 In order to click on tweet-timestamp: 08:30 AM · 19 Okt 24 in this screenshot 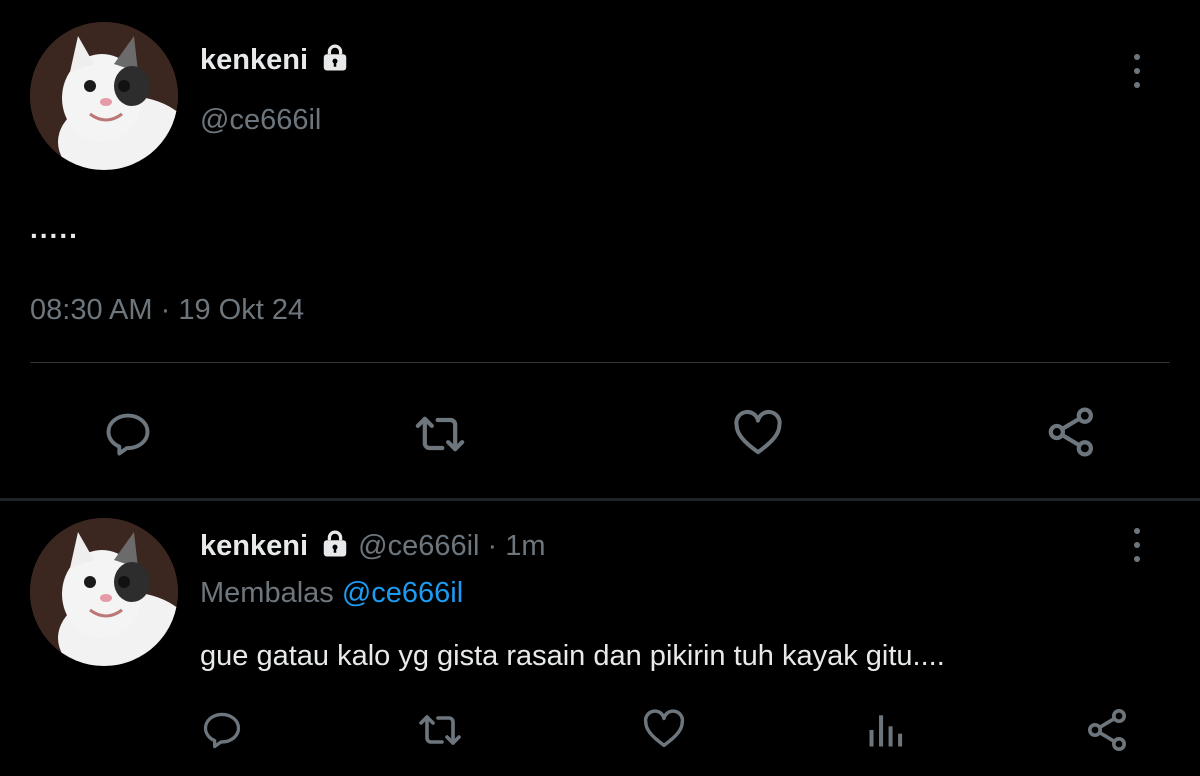, I will do `click(167, 310)`.